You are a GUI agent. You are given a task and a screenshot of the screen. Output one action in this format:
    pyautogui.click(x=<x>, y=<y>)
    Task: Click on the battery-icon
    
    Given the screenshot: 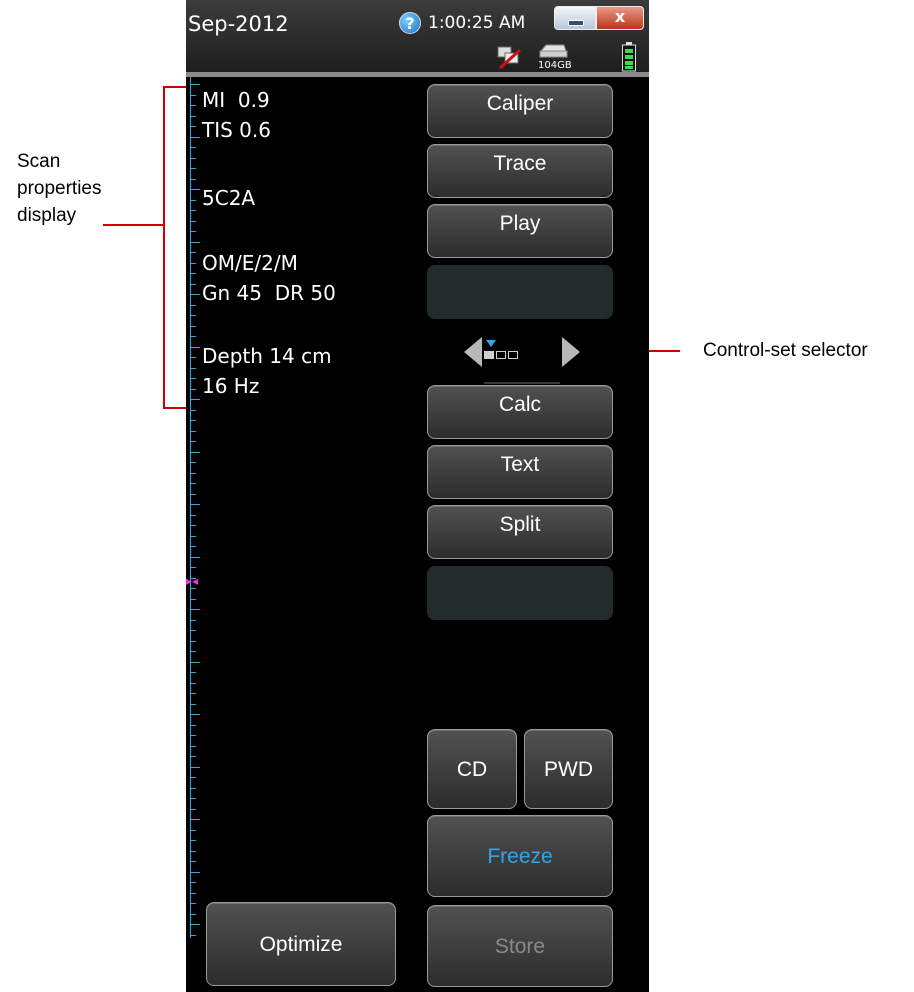 What is the action you would take?
    pyautogui.click(x=629, y=57)
    